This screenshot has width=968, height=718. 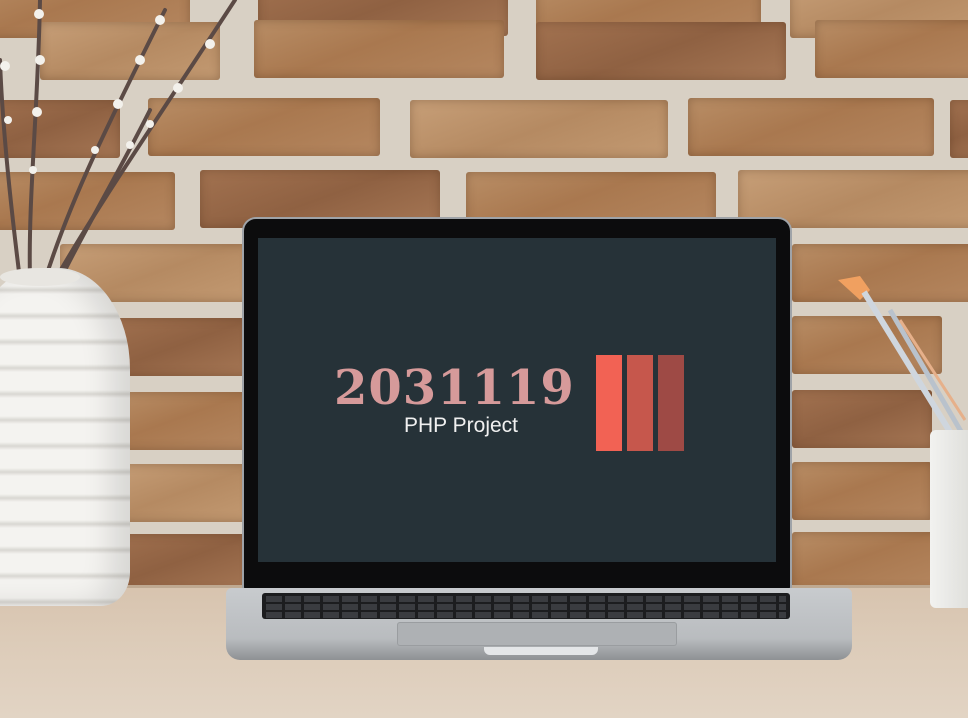 What do you see at coordinates (65, 437) in the screenshot?
I see `white-vase` at bounding box center [65, 437].